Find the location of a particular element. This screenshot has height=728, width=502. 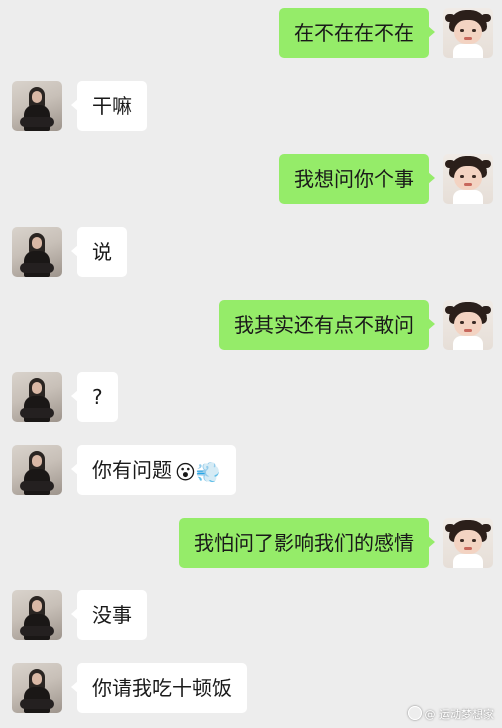

message-bubble-incoming: 你请我吃十顿饭 is located at coordinates (159, 688).